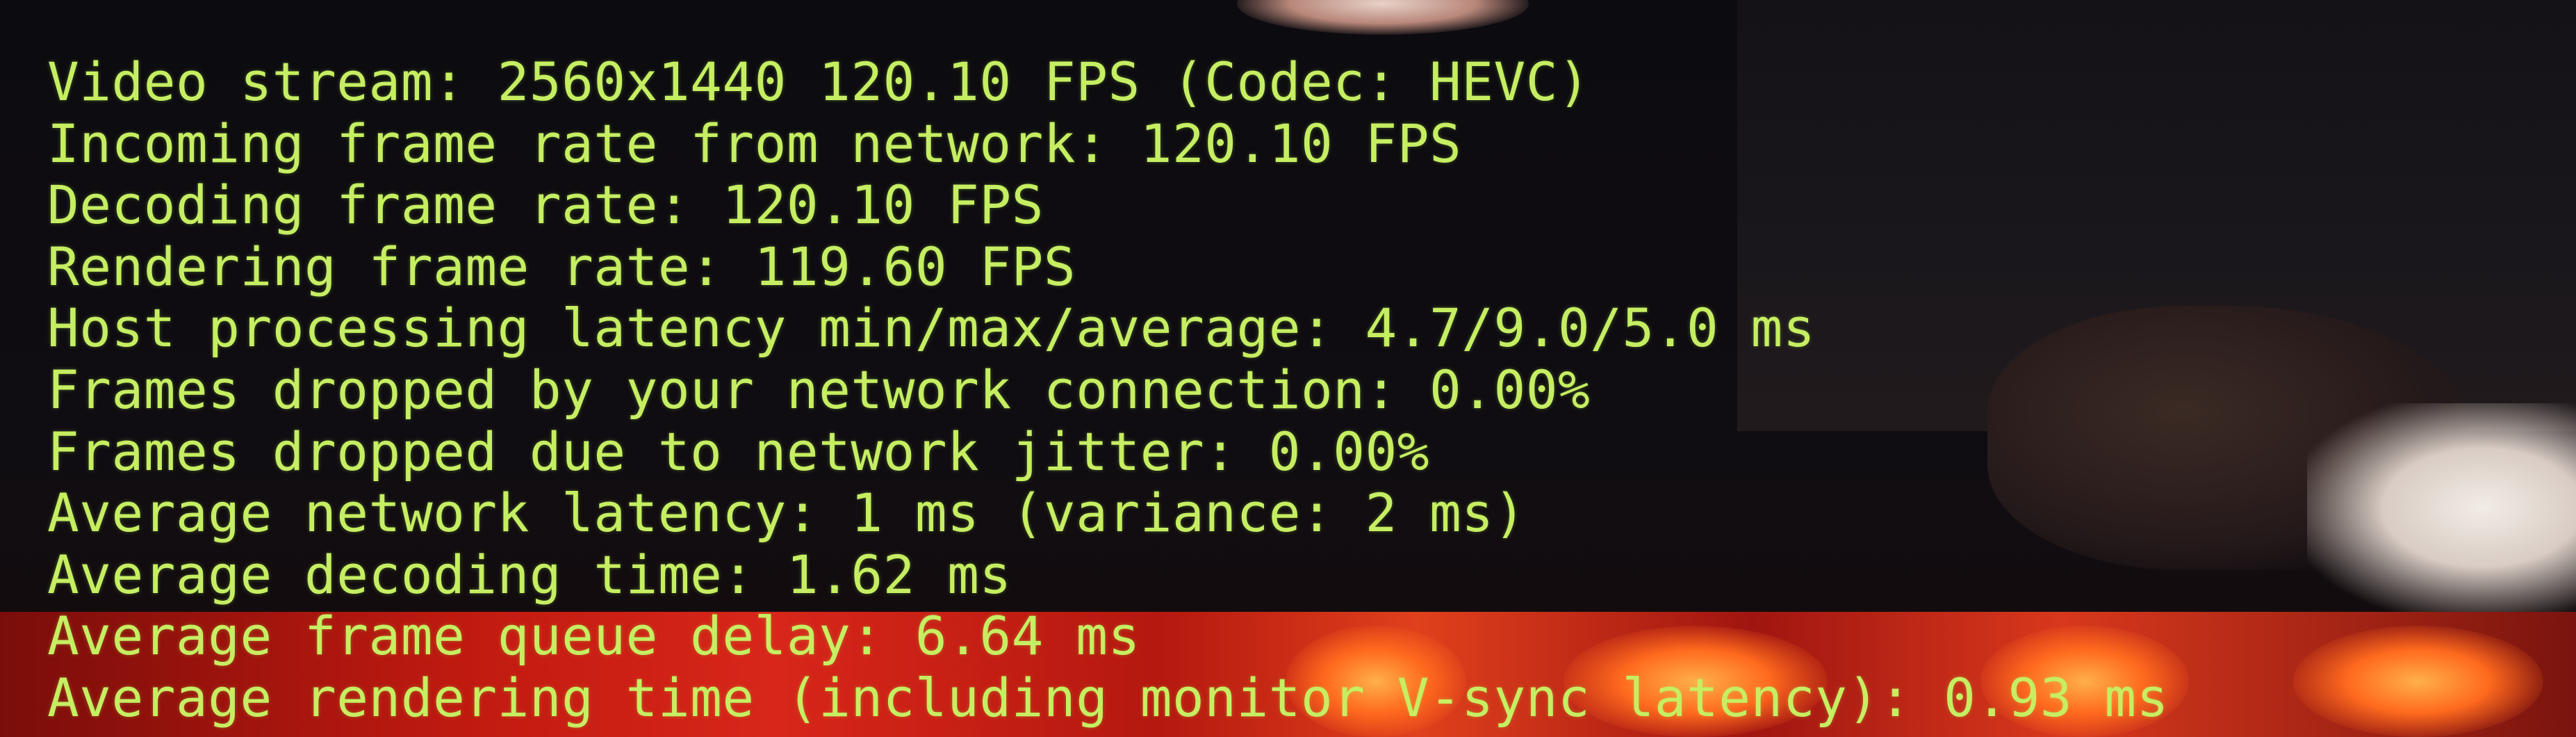  What do you see at coordinates (545, 205) in the screenshot?
I see `stat-decoding-frame-rate: Decoding frame rate: 120.10 FPS` at bounding box center [545, 205].